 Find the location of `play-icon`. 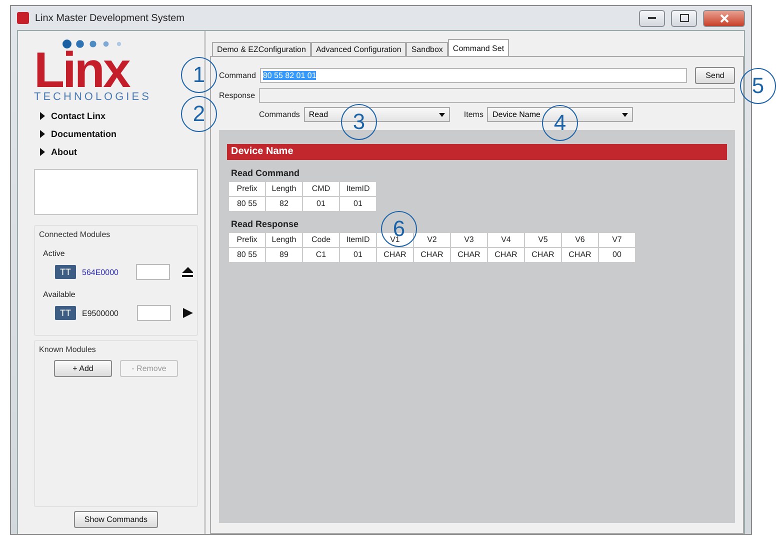

play-icon is located at coordinates (188, 313).